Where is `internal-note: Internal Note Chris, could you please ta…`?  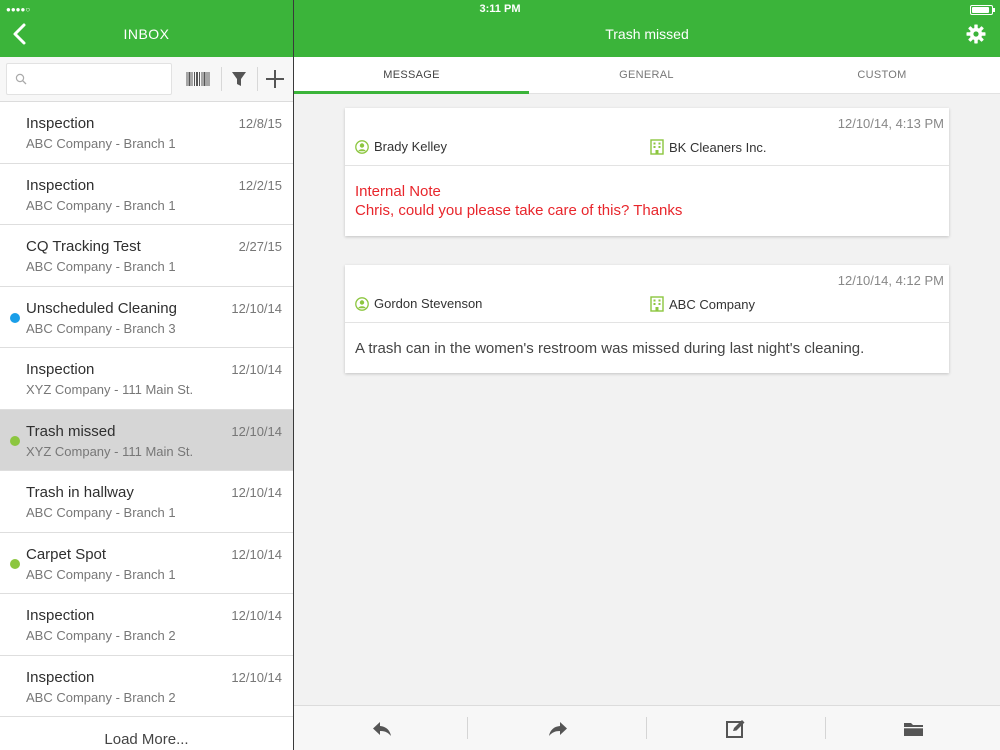 internal-note: Internal Note Chris, could you please ta… is located at coordinates (518, 201).